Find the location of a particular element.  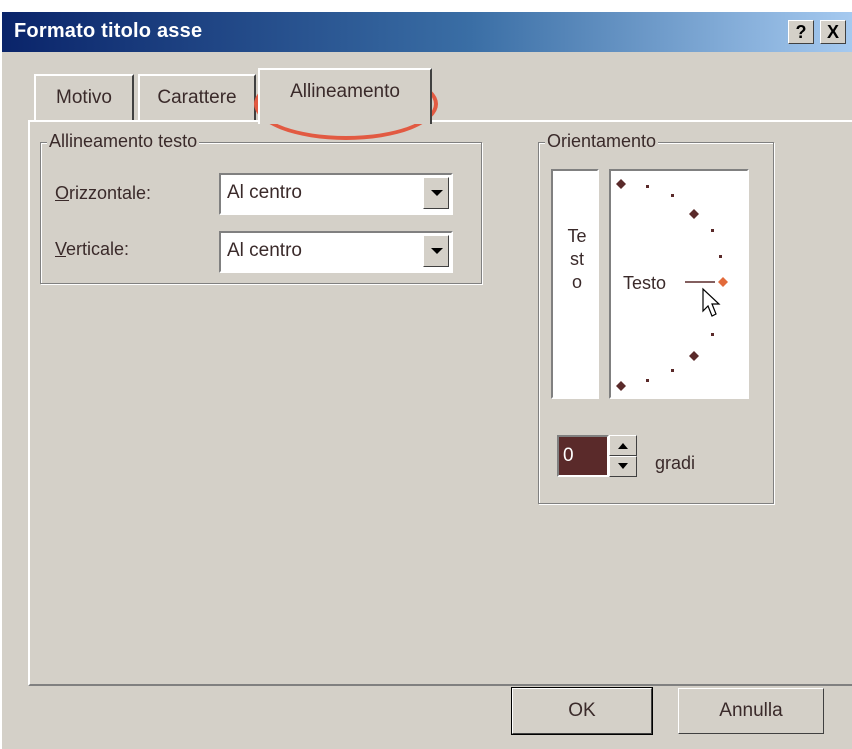

degrees-value: 0 is located at coordinates (568, 455).